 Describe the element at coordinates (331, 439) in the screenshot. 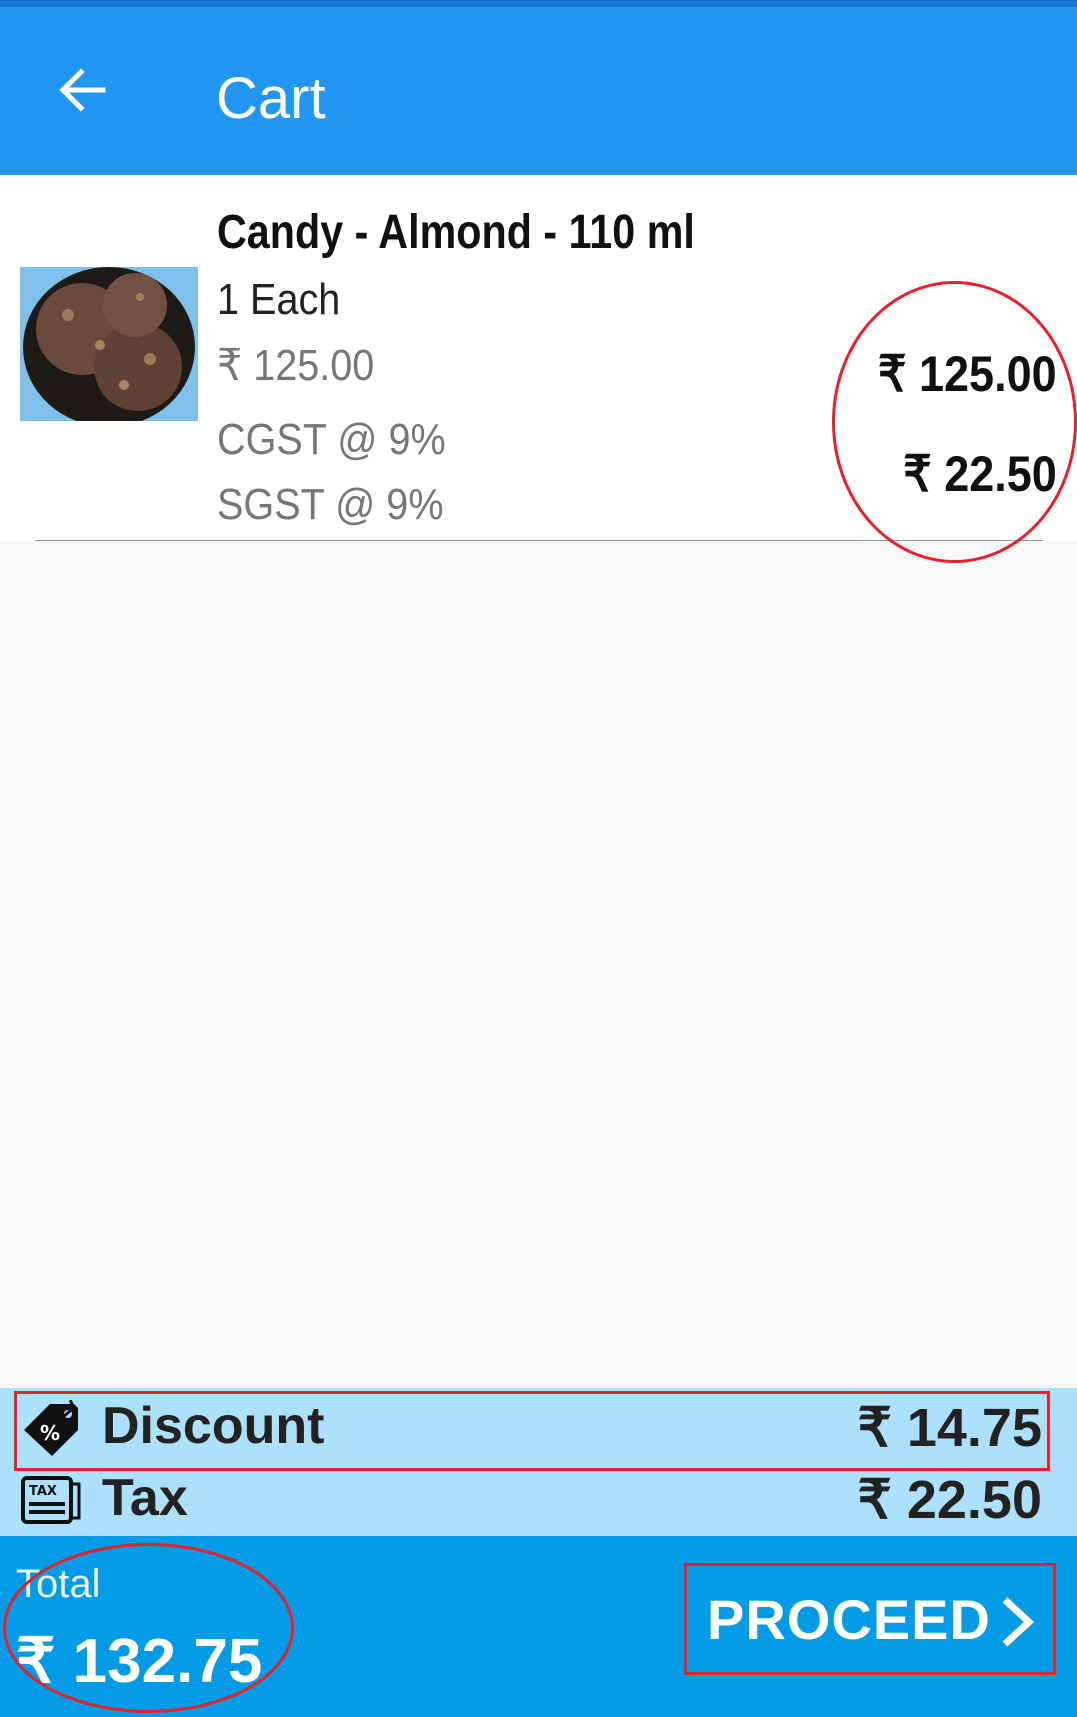

I see `item-cgst-label: CGST @ 9%` at that location.